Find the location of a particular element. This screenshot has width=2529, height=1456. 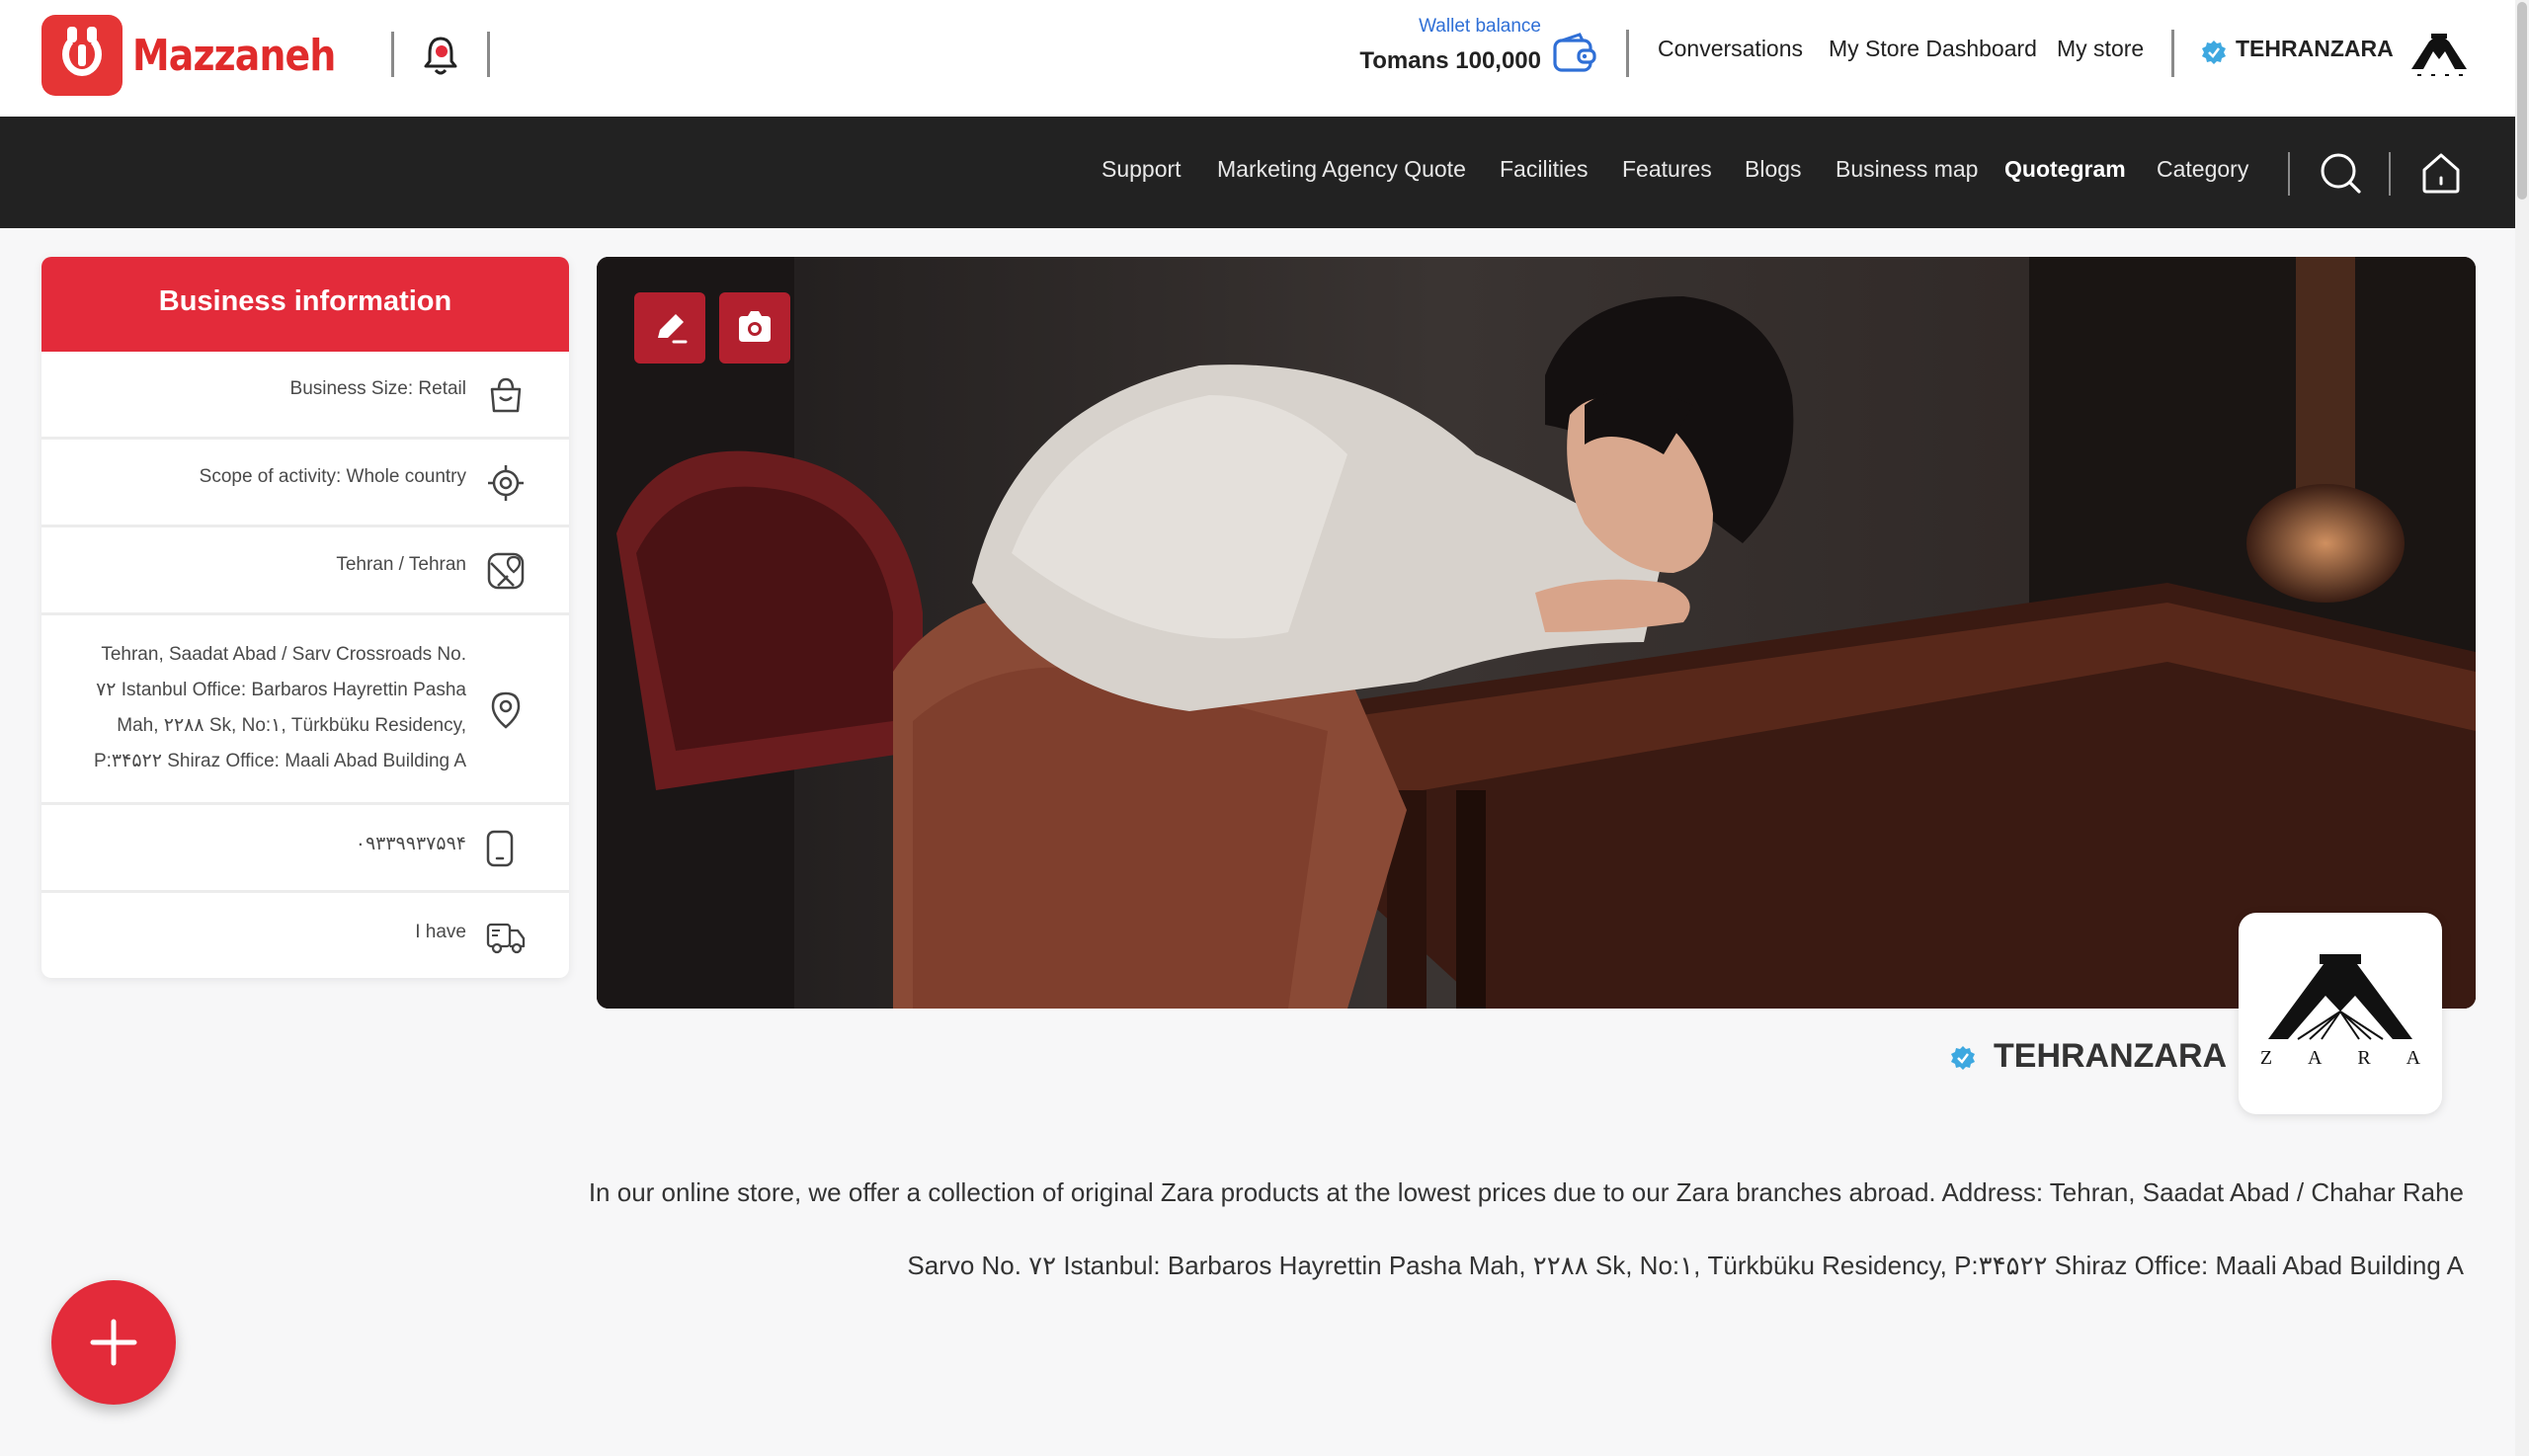

pencil-icon is located at coordinates (673, 329).